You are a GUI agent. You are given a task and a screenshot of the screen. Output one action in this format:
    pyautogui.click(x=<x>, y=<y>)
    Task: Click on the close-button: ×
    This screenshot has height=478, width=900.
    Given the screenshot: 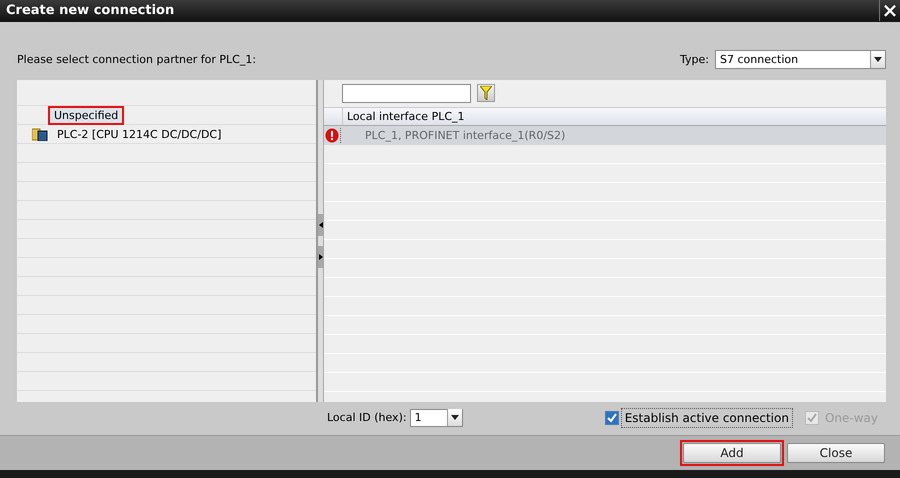 What is the action you would take?
    pyautogui.click(x=889, y=11)
    